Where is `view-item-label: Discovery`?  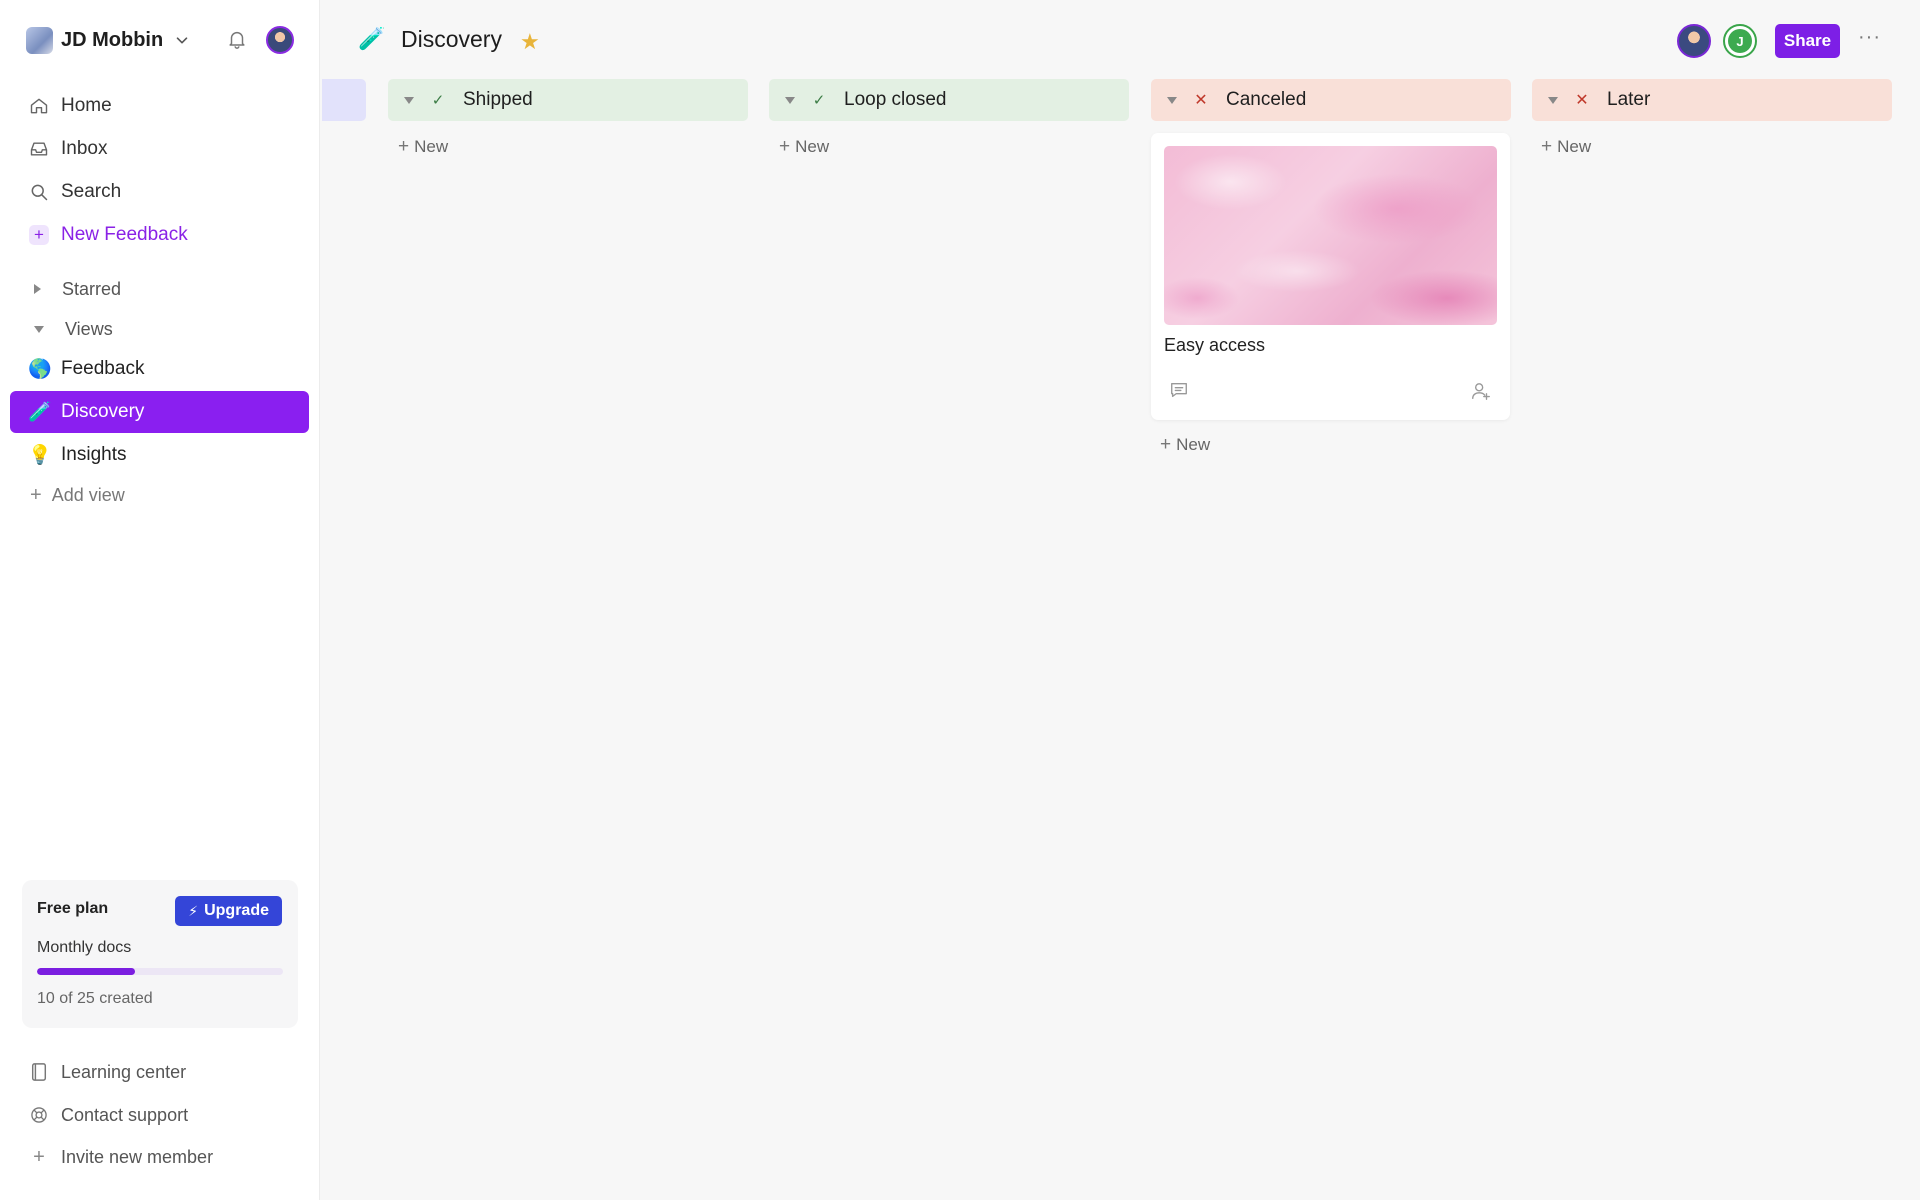 view-item-label: Discovery is located at coordinates (103, 411).